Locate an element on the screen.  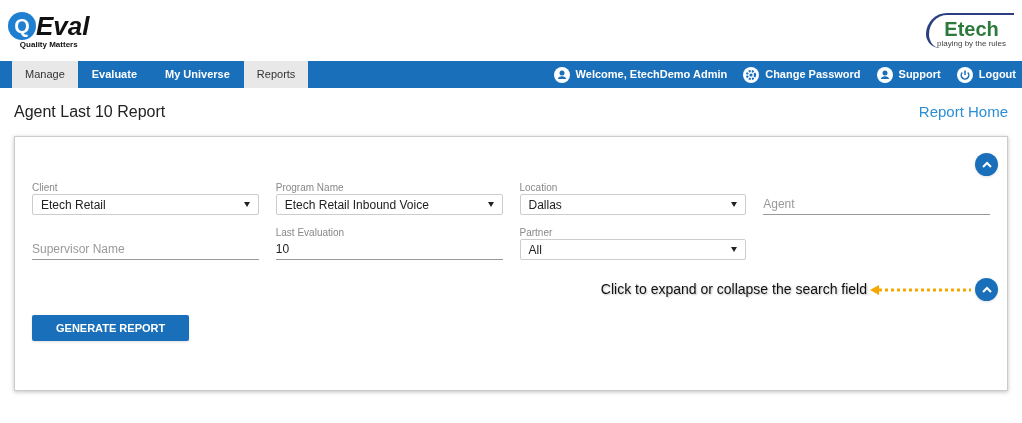
annotation-text: Click to expand or collapse the search field is located at coordinates (733, 289).